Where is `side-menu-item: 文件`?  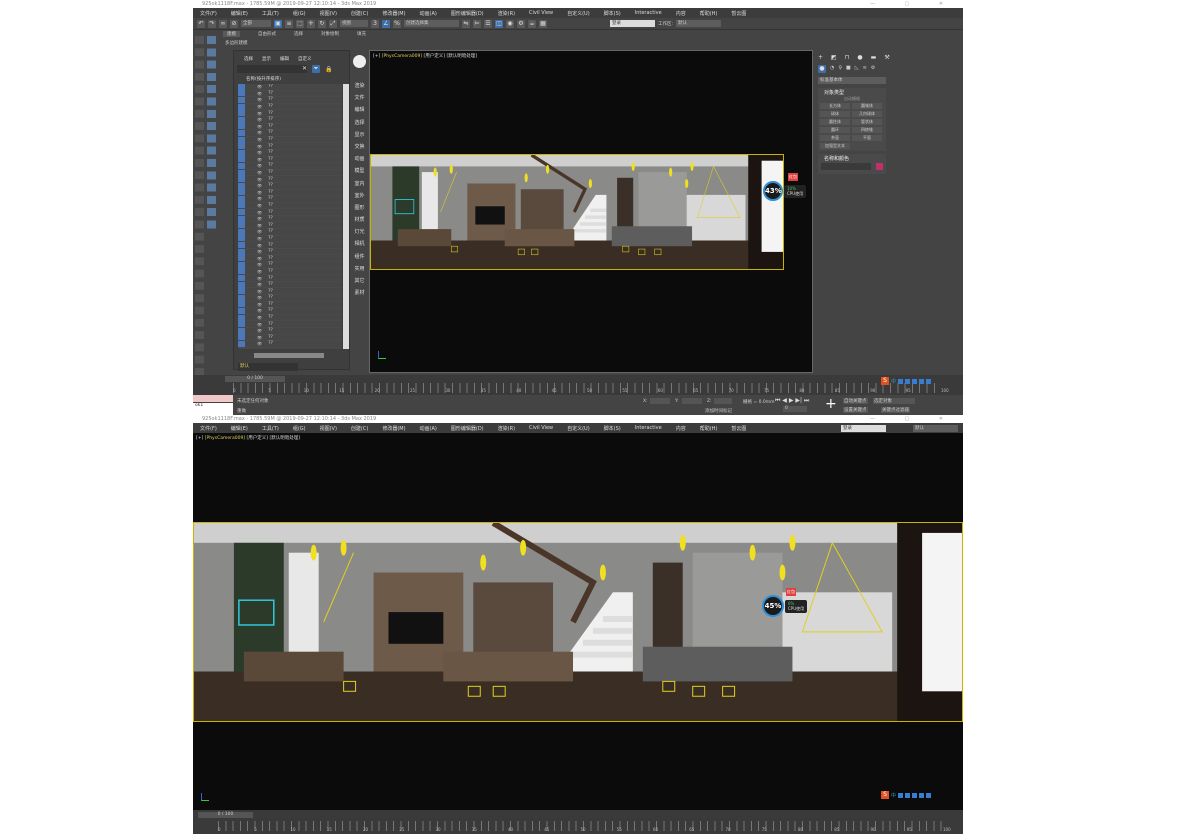 side-menu-item: 文件 is located at coordinates (359, 98).